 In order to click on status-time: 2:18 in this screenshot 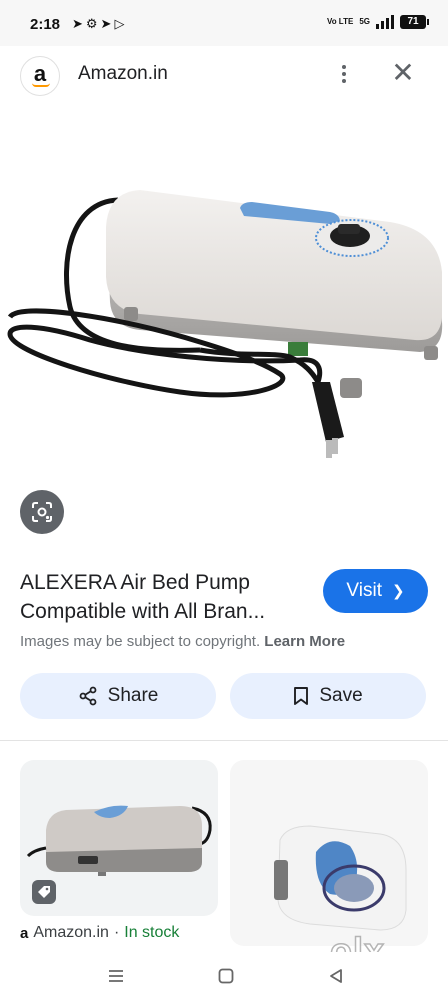, I will do `click(45, 24)`.